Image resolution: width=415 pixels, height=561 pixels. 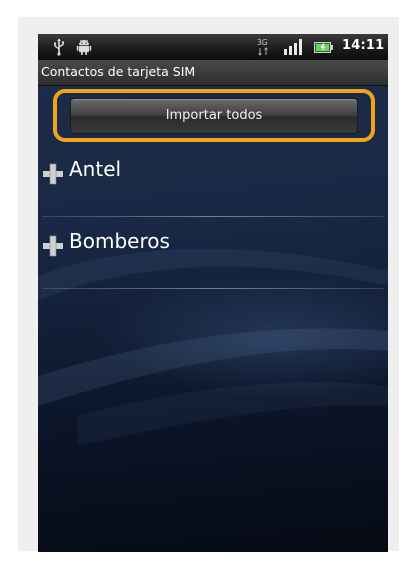 I want to click on row-divider, so click(x=213, y=288).